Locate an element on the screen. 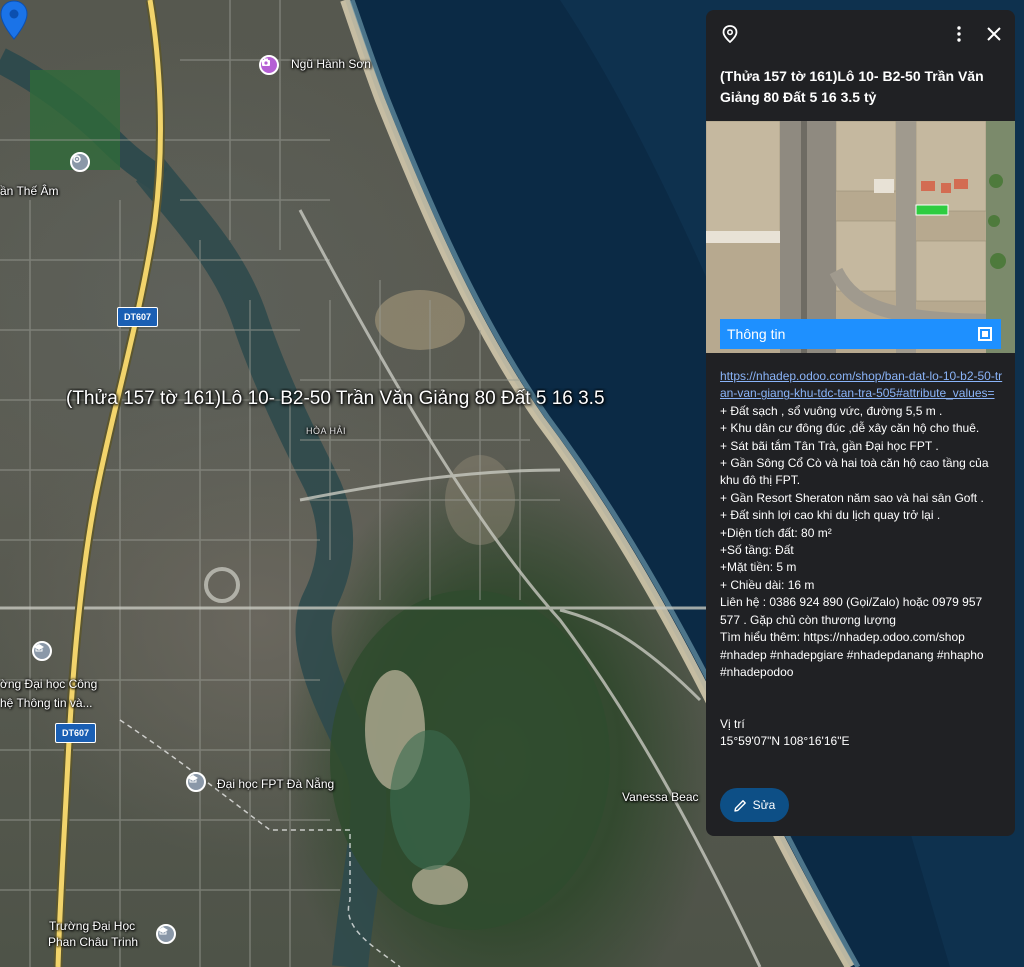 The height and width of the screenshot is (967, 1024). map-label-dai-hoc-fpt: Đại học FPT Đà Nẵng is located at coordinates (275, 784).